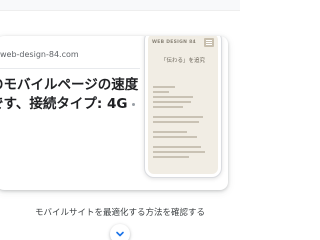  Describe the element at coordinates (39, 54) in the screenshot. I see `site-url: web-design-84.com` at that location.